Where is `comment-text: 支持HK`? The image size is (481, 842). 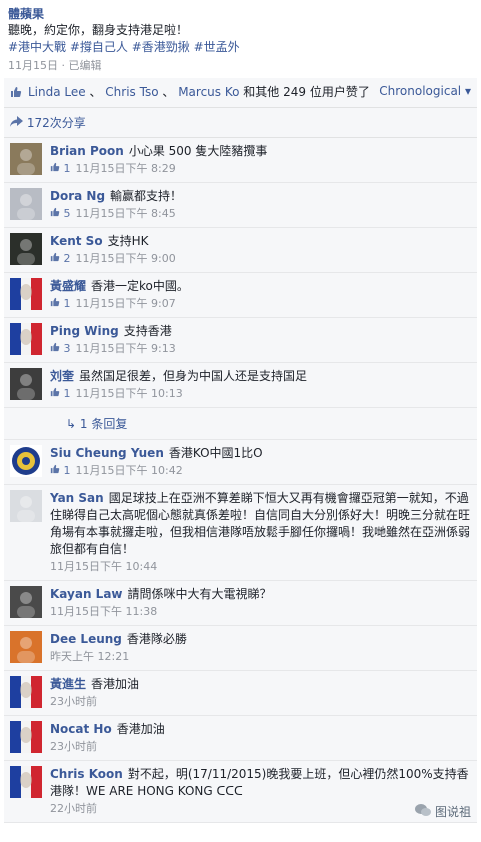
comment-text: 支持HK is located at coordinates (128, 241).